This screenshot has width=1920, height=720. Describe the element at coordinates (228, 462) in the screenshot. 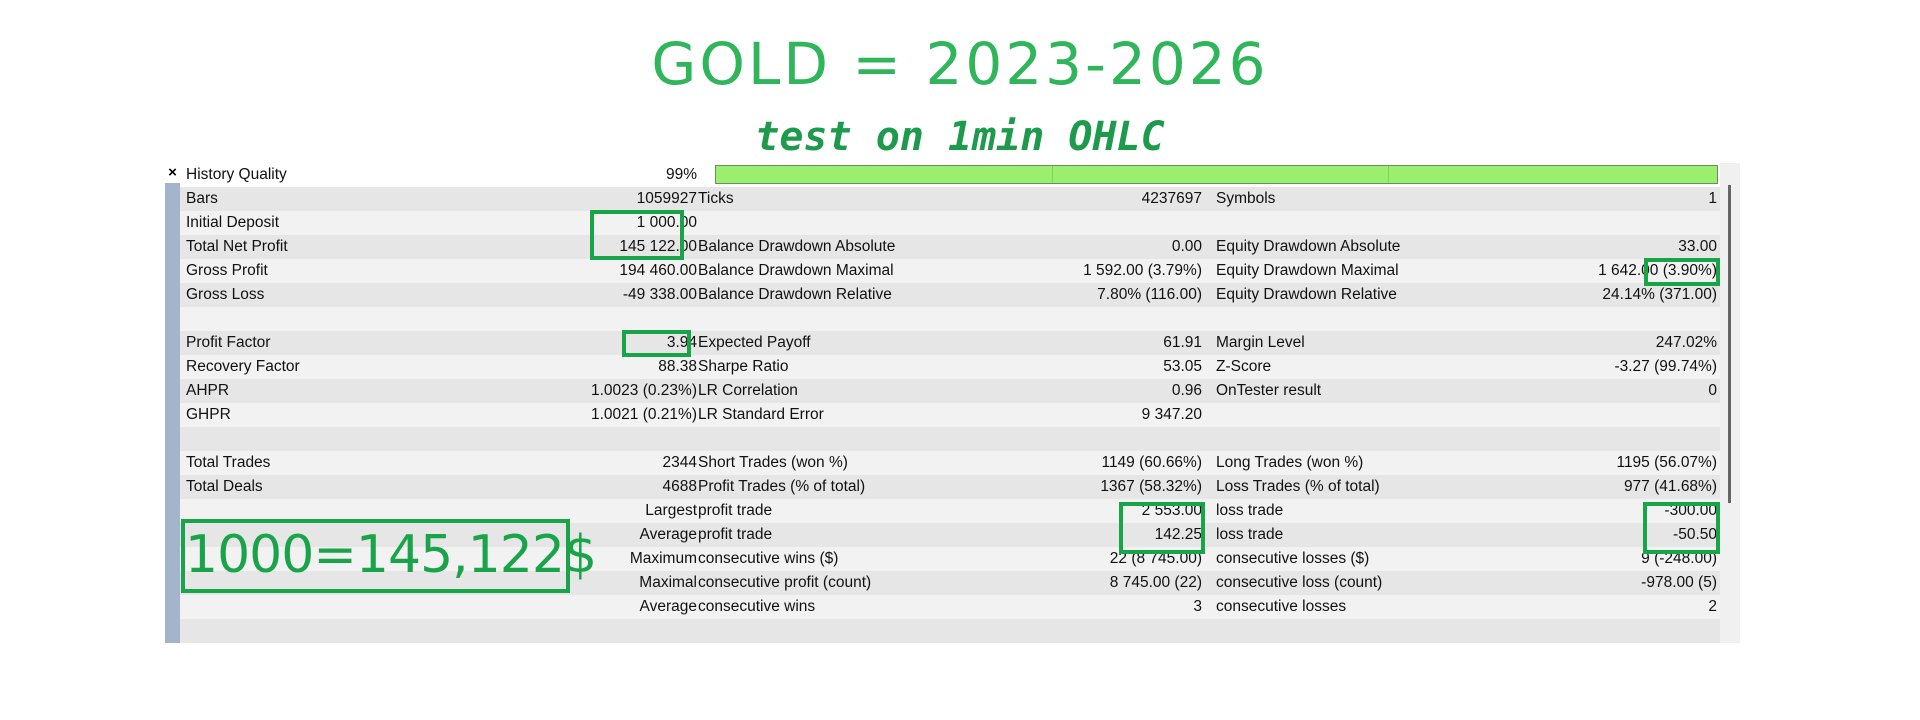

I see `stat-label-col1: Total Trades` at that location.